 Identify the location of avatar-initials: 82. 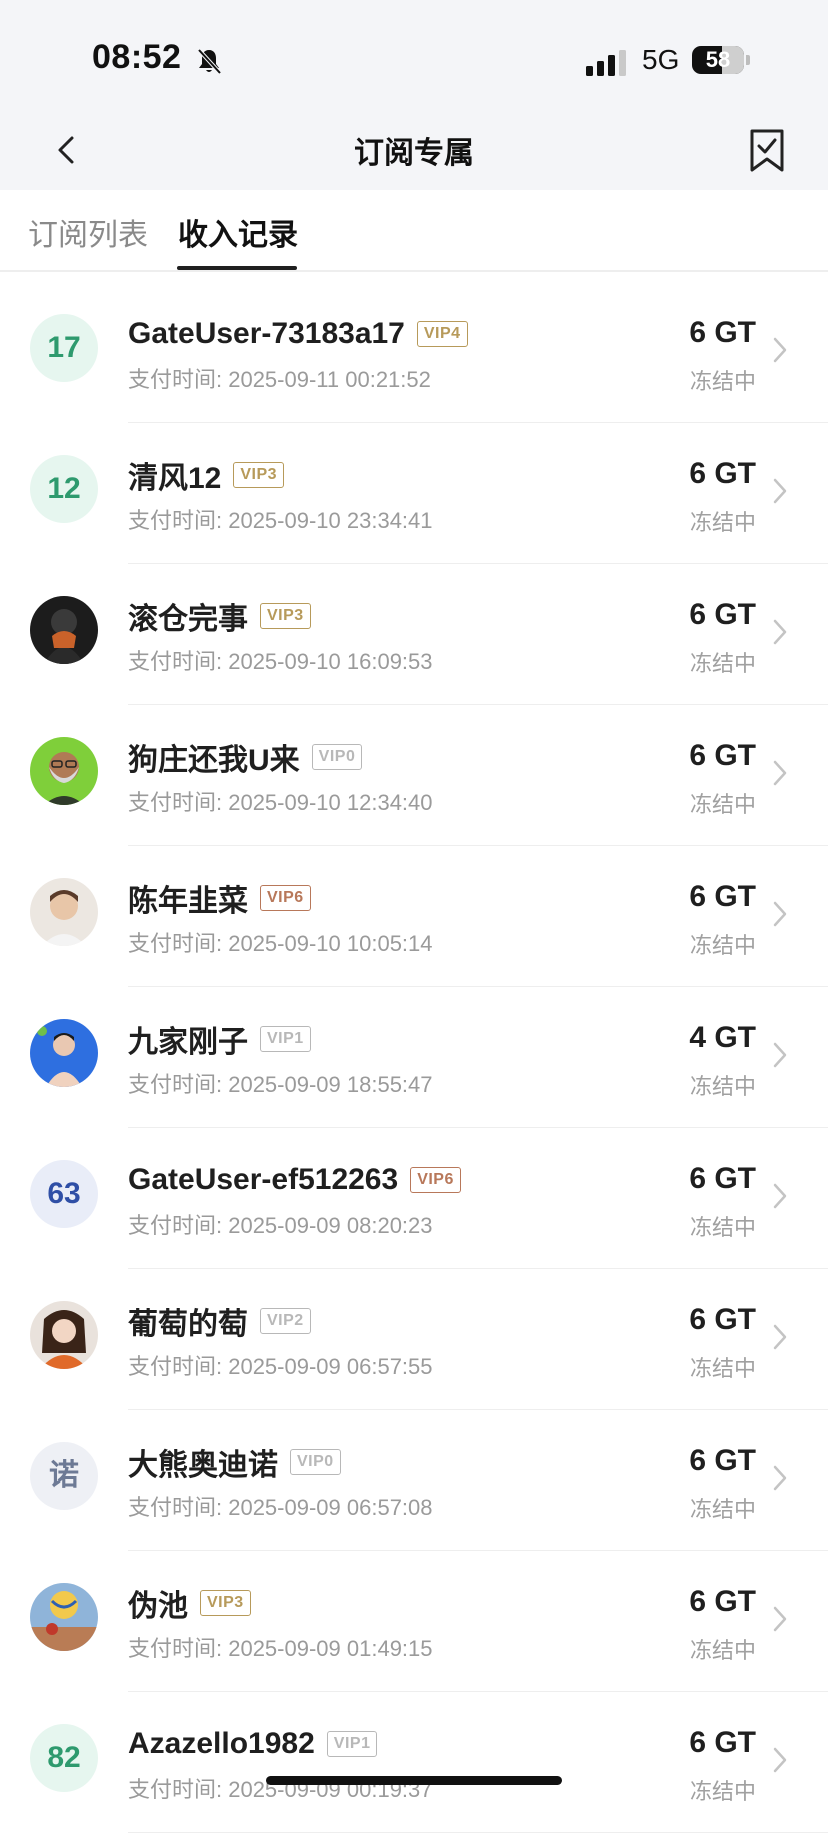
(64, 1757).